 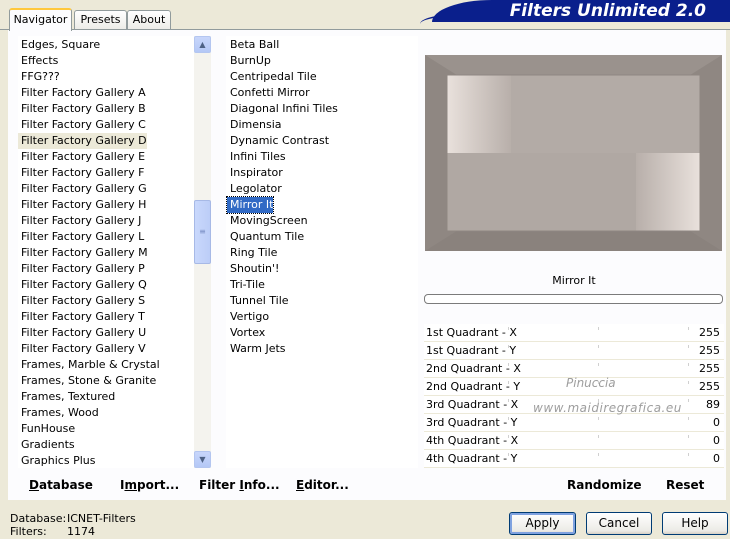 What do you see at coordinates (81, 317) in the screenshot?
I see `category-item: Filter Factory Gallery T` at bounding box center [81, 317].